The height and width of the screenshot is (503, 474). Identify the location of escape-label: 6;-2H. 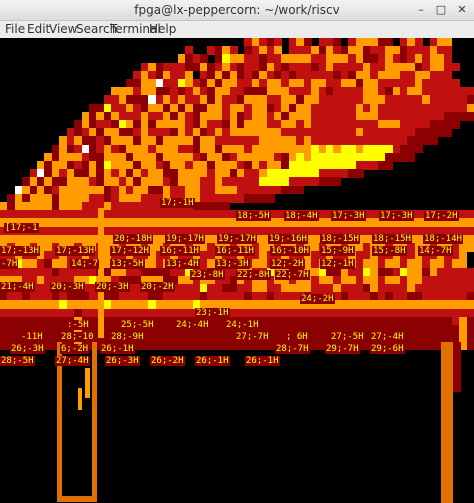
(75, 349).